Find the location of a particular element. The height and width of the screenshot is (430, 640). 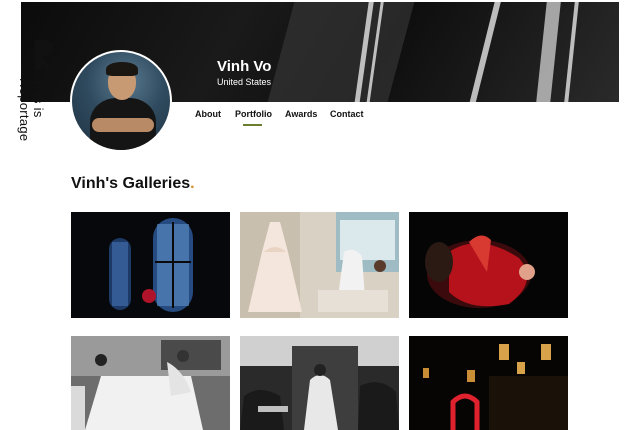

galleries-title: Vinh's Galleries. is located at coordinates (133, 183).